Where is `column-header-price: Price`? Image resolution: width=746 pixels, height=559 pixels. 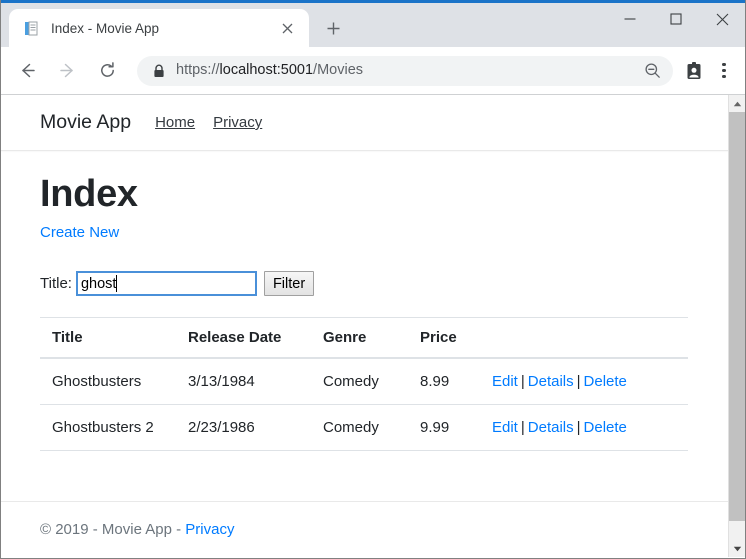
column-header-price: Price is located at coordinates (456, 338).